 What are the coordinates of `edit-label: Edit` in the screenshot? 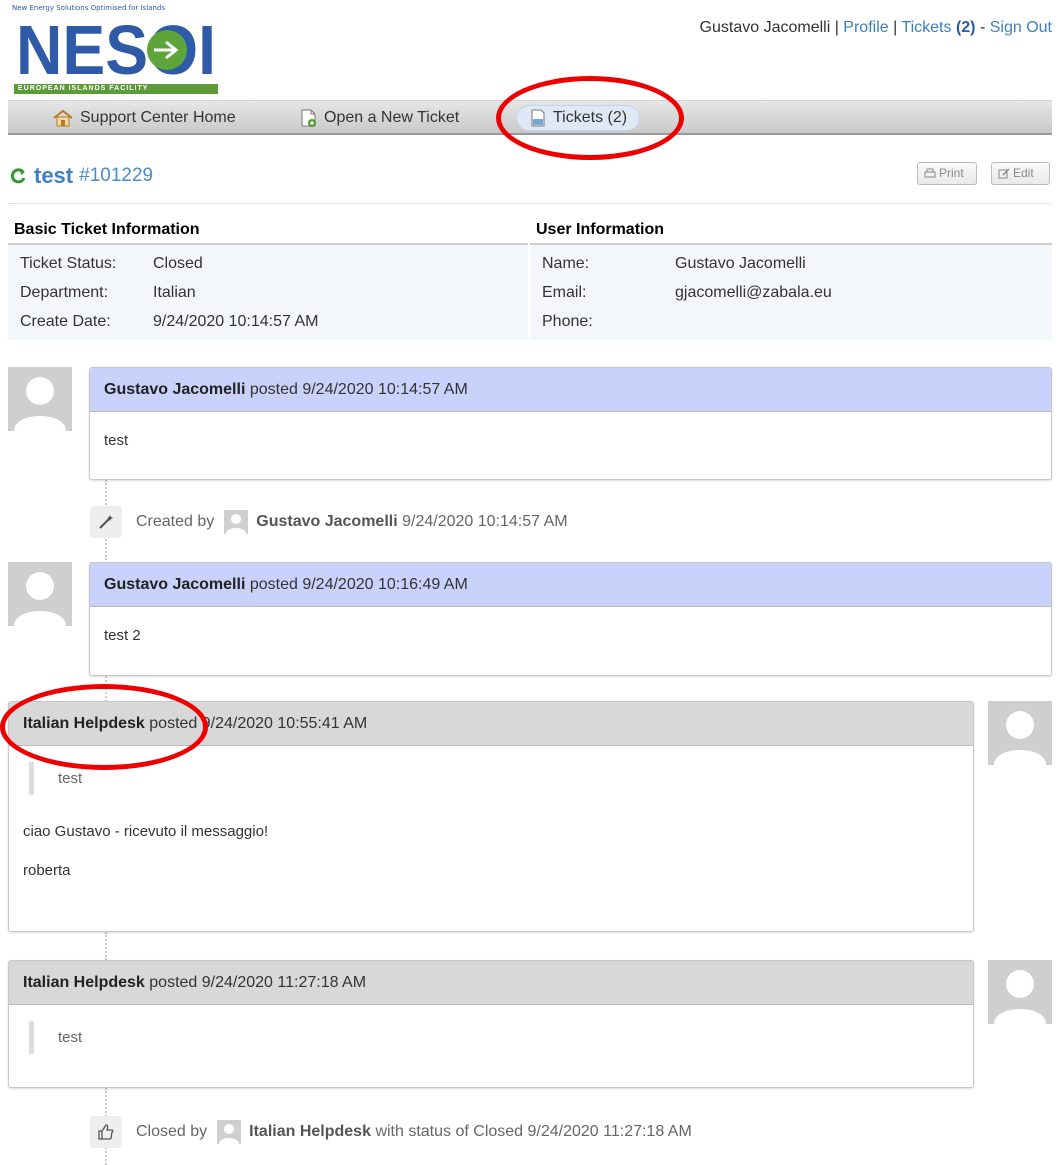 It's located at (1023, 173).